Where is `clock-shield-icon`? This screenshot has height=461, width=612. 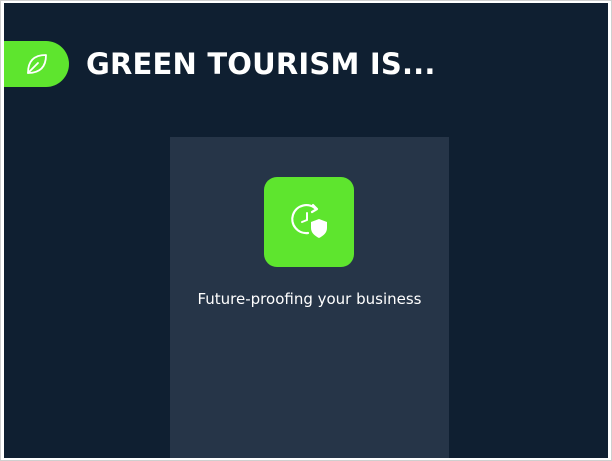 clock-shield-icon is located at coordinates (309, 222).